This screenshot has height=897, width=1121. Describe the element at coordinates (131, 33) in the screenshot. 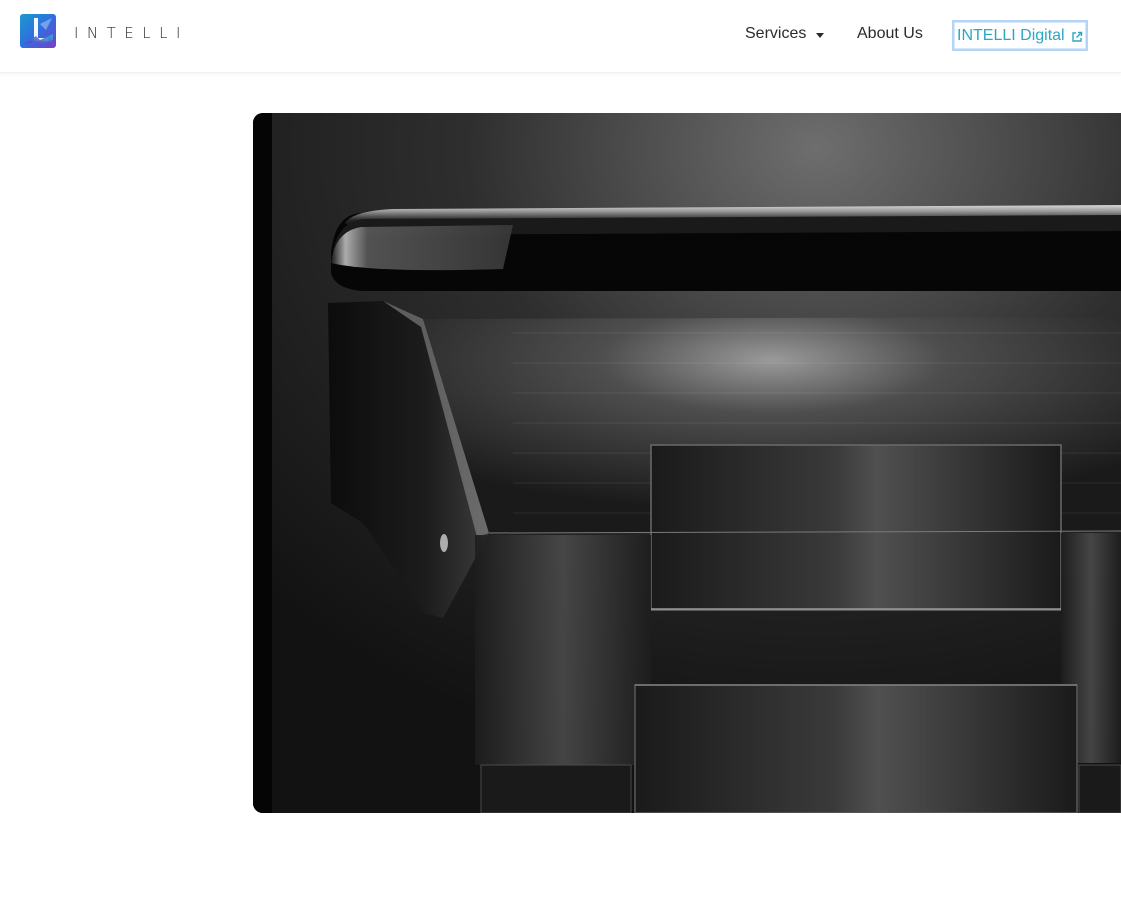

I see `brand-name: INTELLI` at that location.